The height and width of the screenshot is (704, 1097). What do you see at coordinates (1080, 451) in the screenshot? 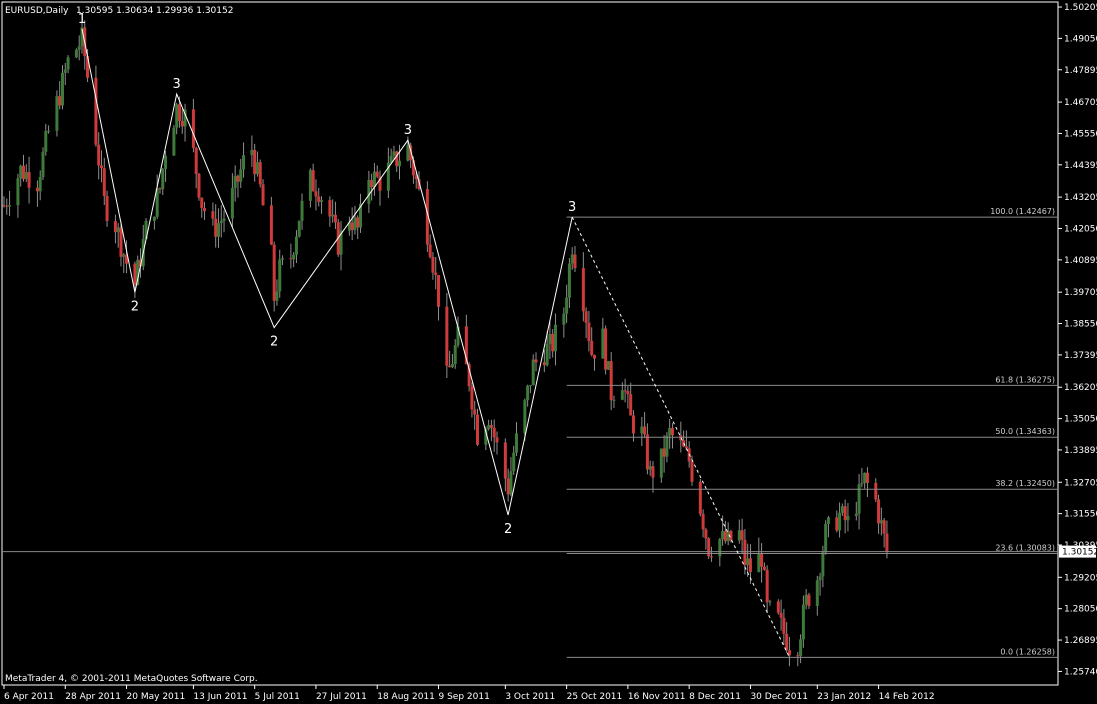
I see `price-tick-label: 1.33895` at bounding box center [1080, 451].